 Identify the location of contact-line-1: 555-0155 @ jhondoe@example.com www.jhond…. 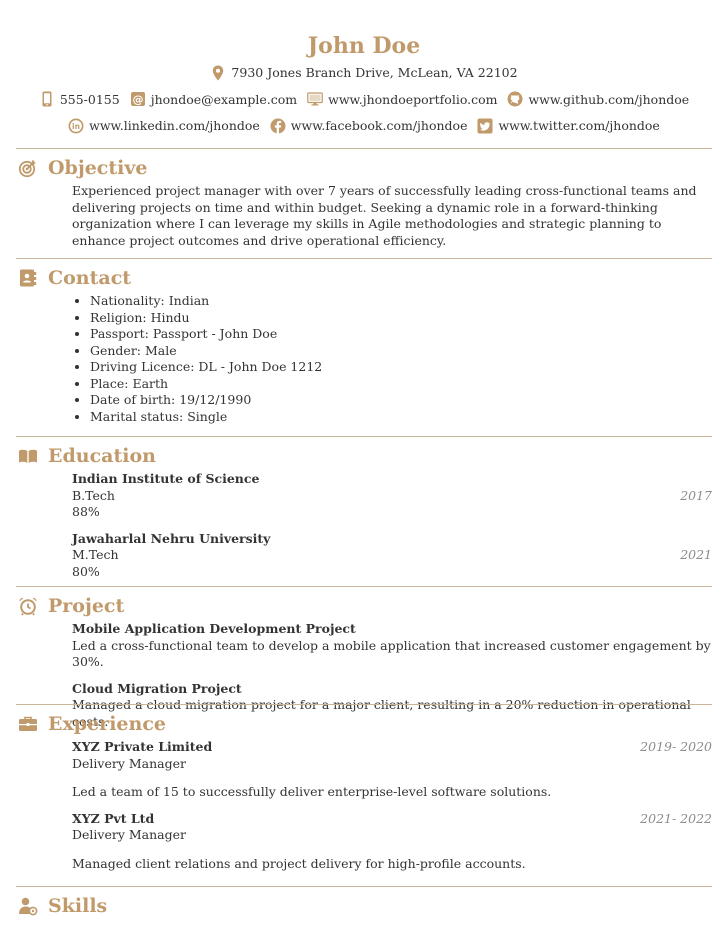
(364, 101).